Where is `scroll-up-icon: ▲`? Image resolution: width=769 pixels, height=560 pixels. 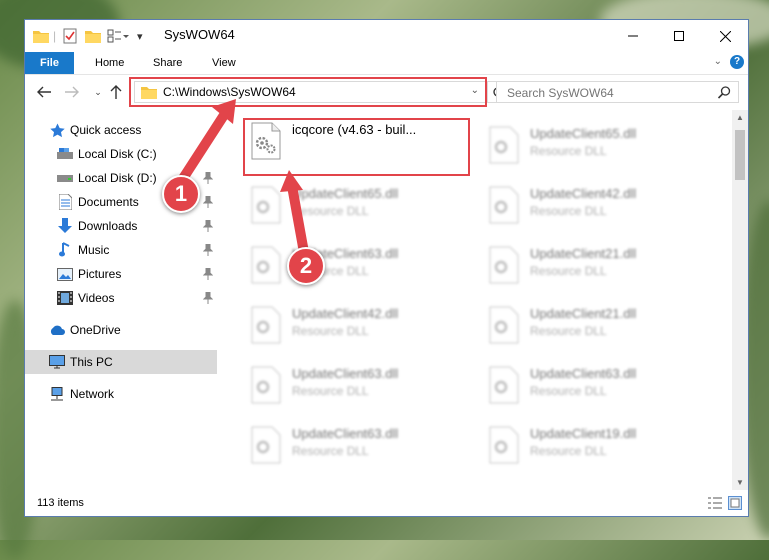 scroll-up-icon: ▲ is located at coordinates (740, 117).